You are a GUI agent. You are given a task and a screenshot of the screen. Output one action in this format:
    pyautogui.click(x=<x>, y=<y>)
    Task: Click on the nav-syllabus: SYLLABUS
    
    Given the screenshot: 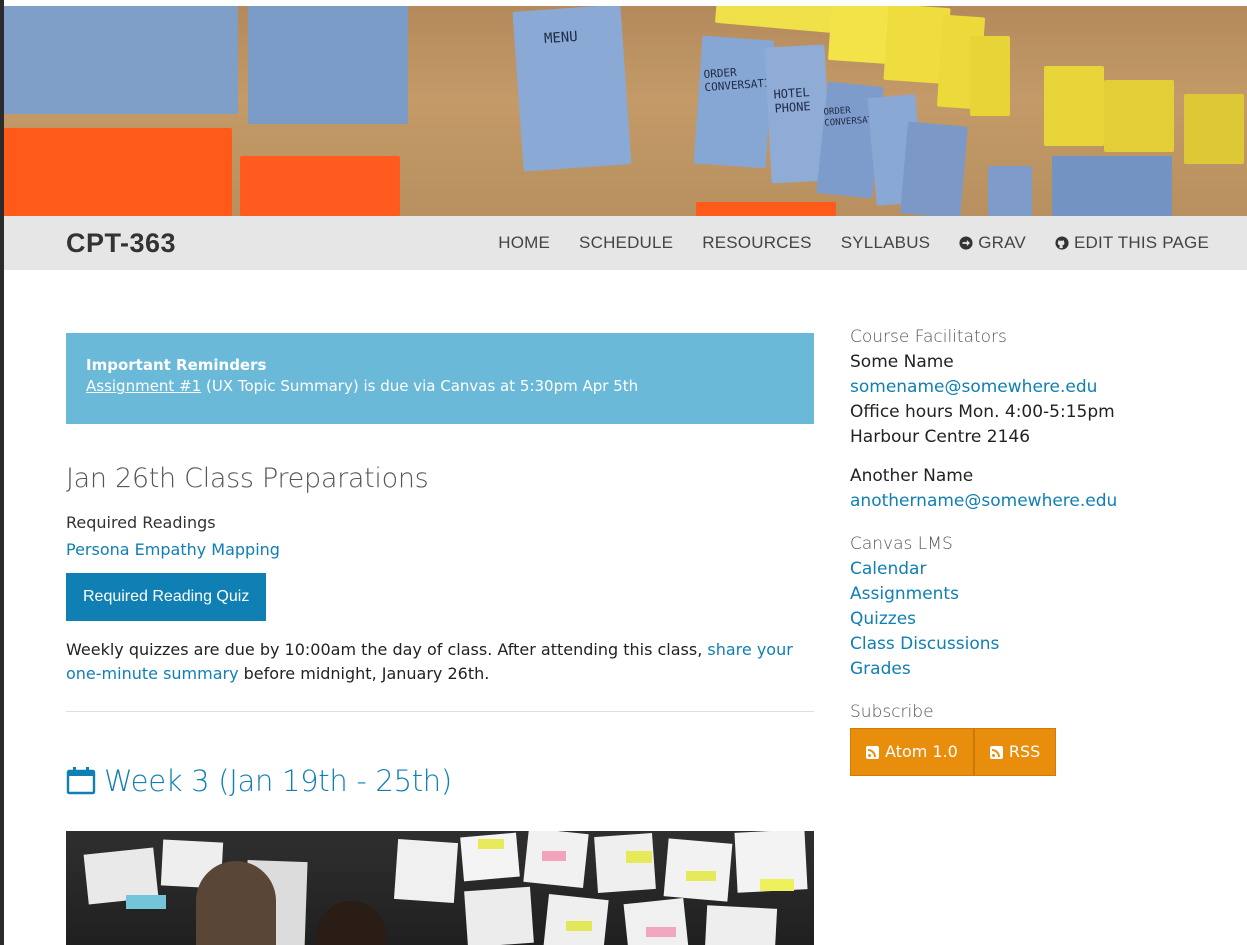 What is the action you would take?
    pyautogui.click(x=885, y=243)
    